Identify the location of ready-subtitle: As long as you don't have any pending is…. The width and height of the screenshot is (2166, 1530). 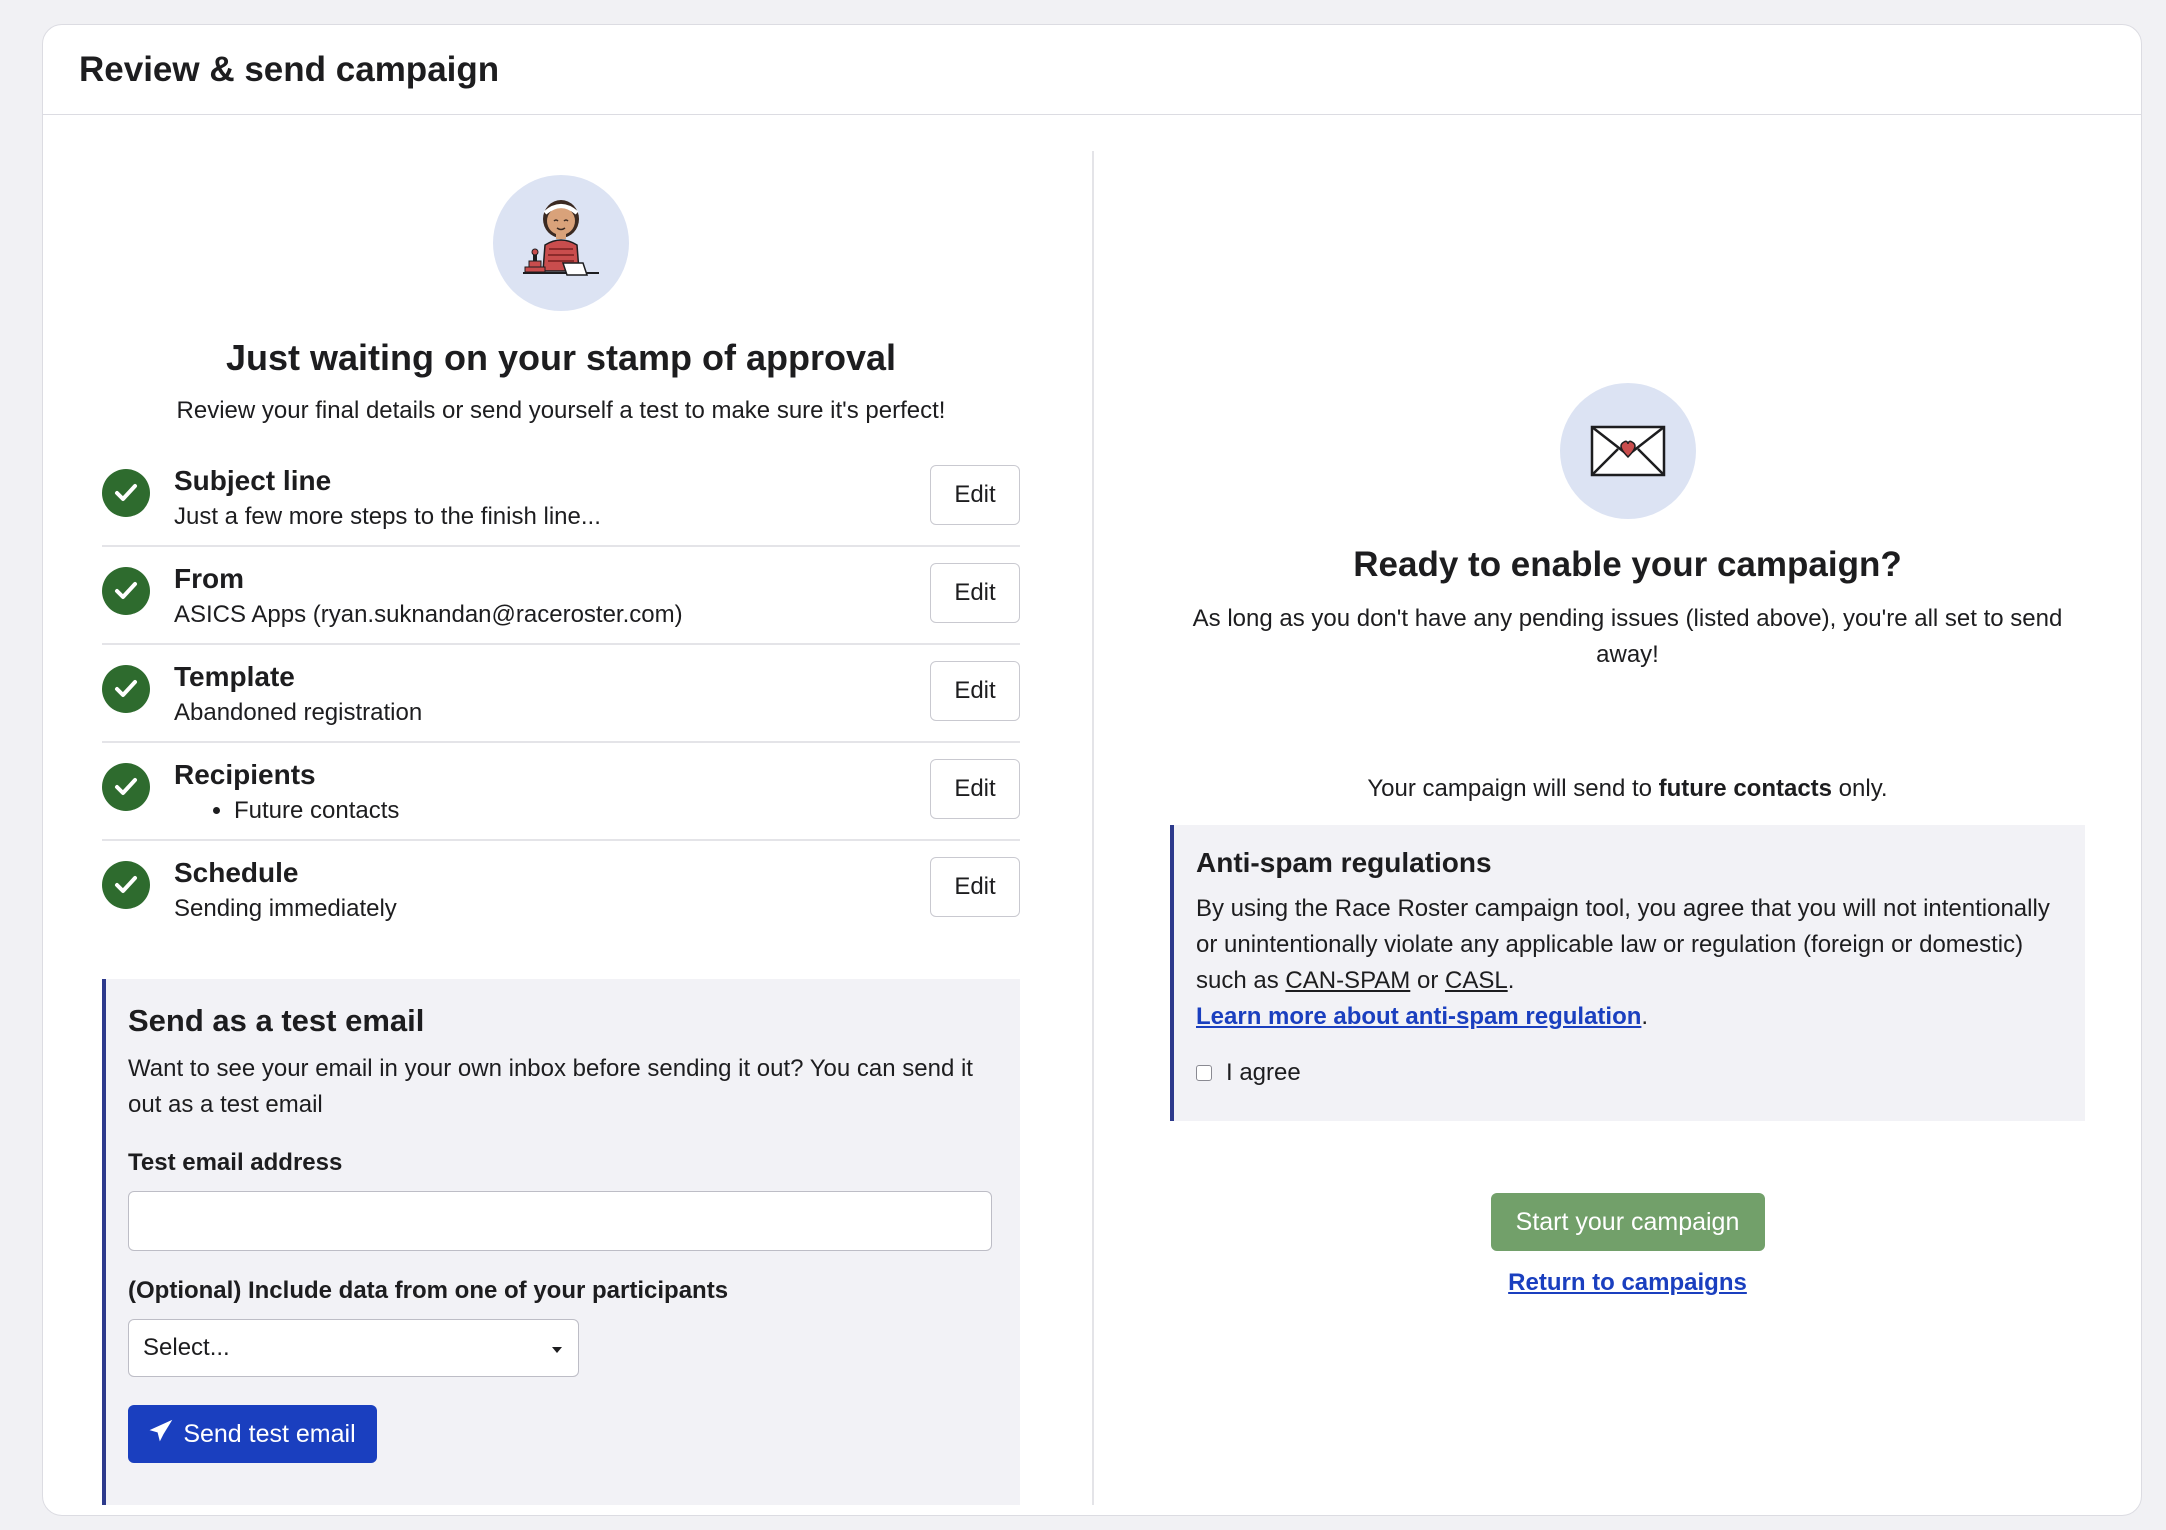
(1627, 636).